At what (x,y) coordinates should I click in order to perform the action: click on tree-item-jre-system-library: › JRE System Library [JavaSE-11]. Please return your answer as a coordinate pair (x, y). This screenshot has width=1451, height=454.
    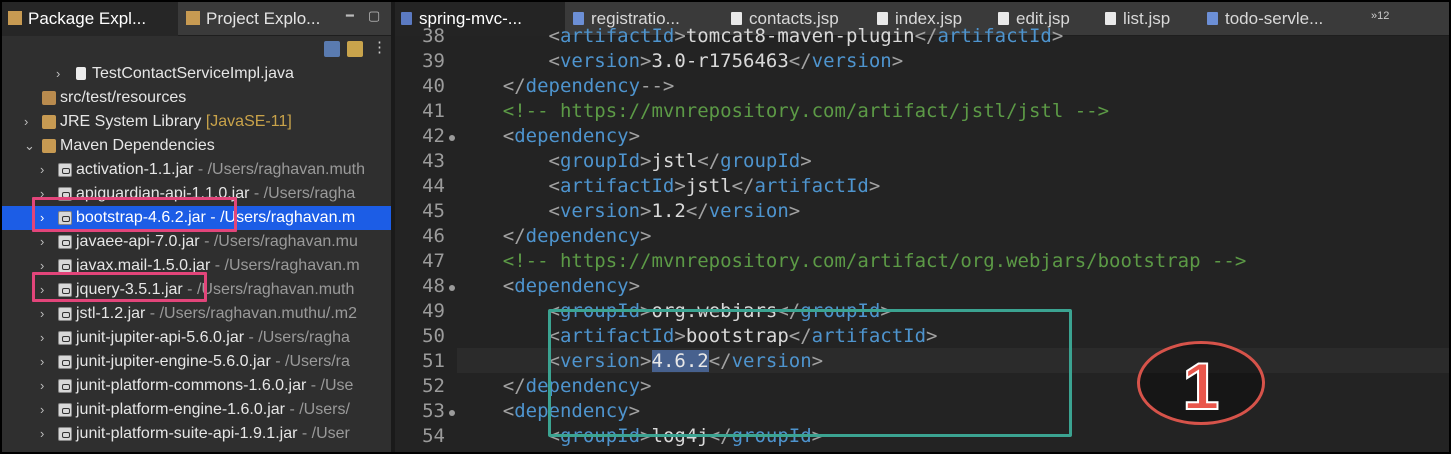
    Looking at the image, I should click on (196, 122).